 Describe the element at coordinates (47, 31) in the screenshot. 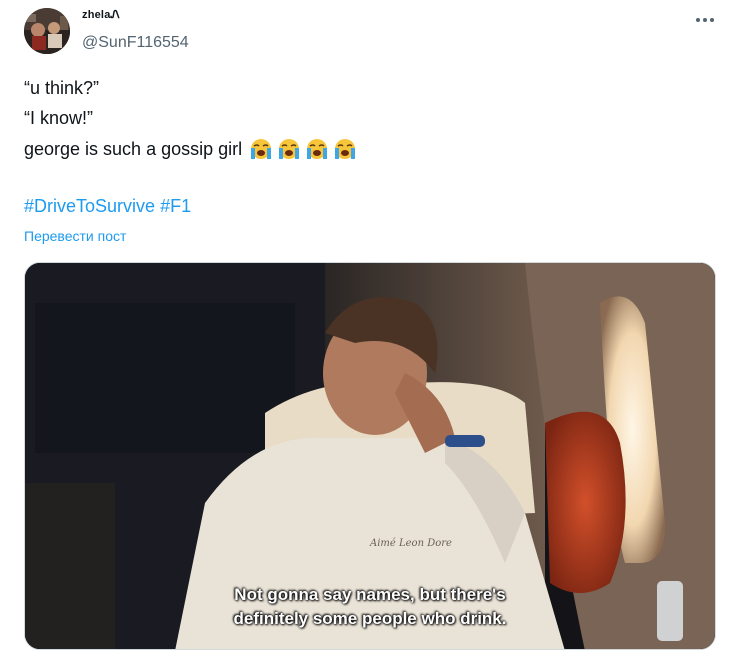

I see `avatar` at that location.